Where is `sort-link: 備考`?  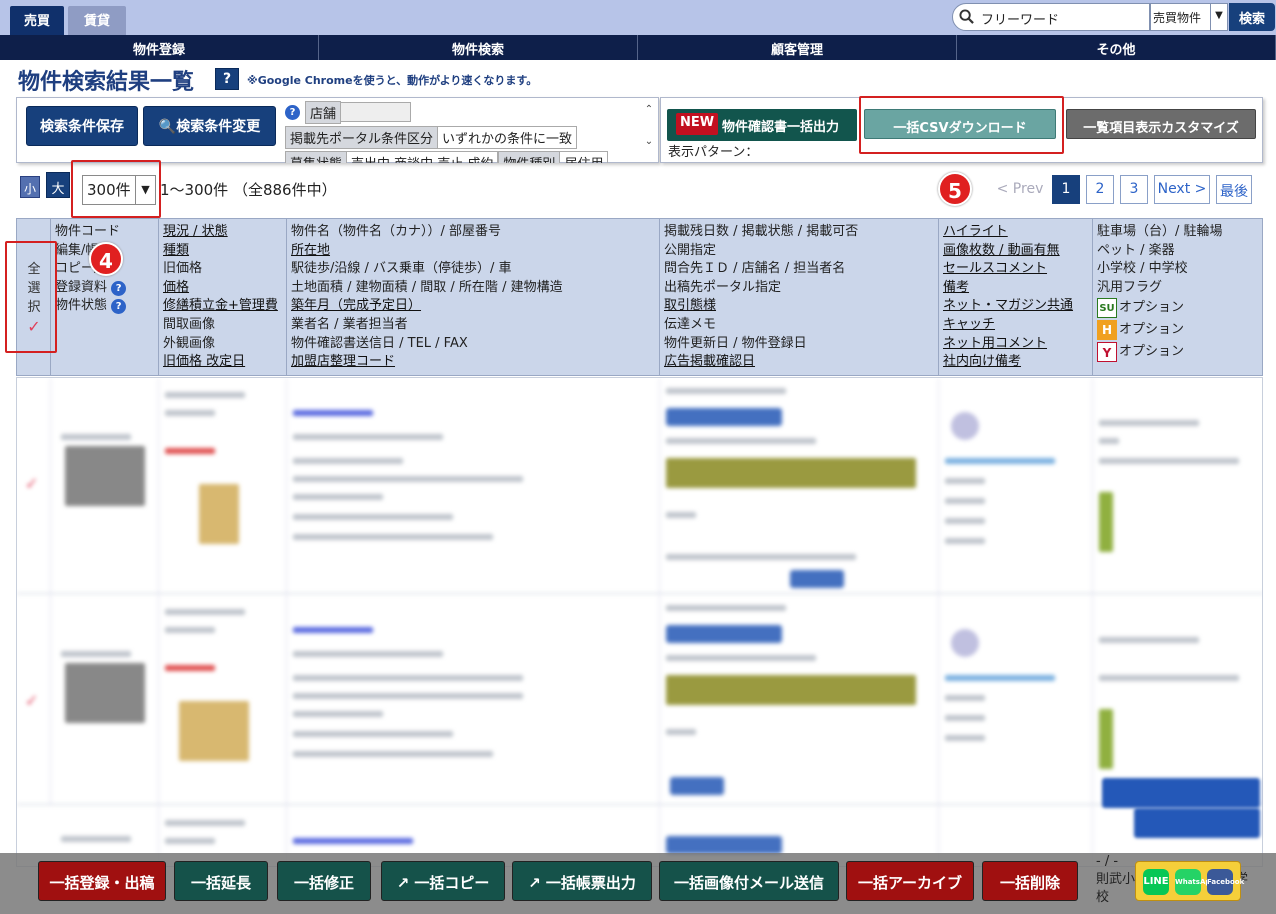 sort-link: 備考 is located at coordinates (956, 287).